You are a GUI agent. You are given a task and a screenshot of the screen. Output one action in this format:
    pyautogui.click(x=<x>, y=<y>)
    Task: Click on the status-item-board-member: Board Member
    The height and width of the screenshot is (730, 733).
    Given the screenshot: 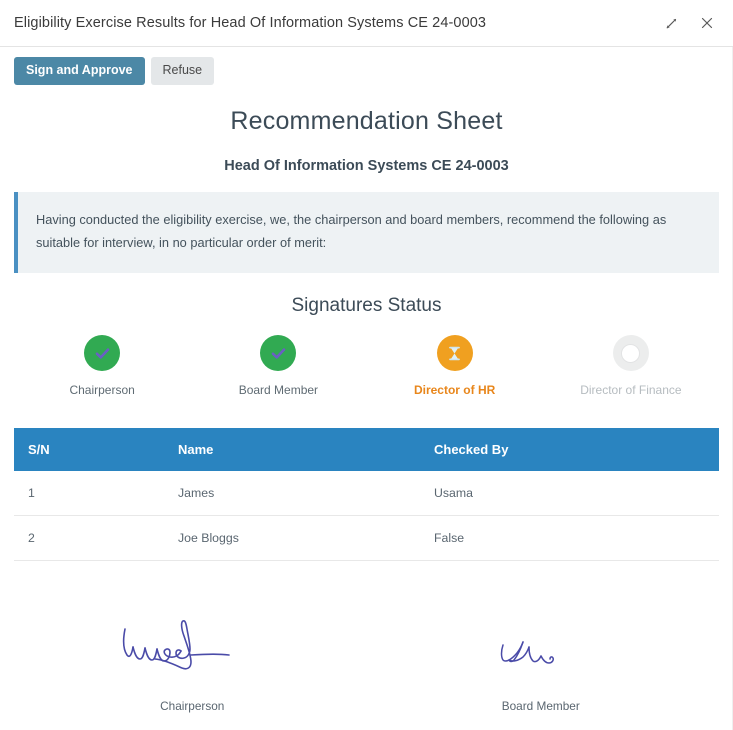 What is the action you would take?
    pyautogui.click(x=278, y=366)
    